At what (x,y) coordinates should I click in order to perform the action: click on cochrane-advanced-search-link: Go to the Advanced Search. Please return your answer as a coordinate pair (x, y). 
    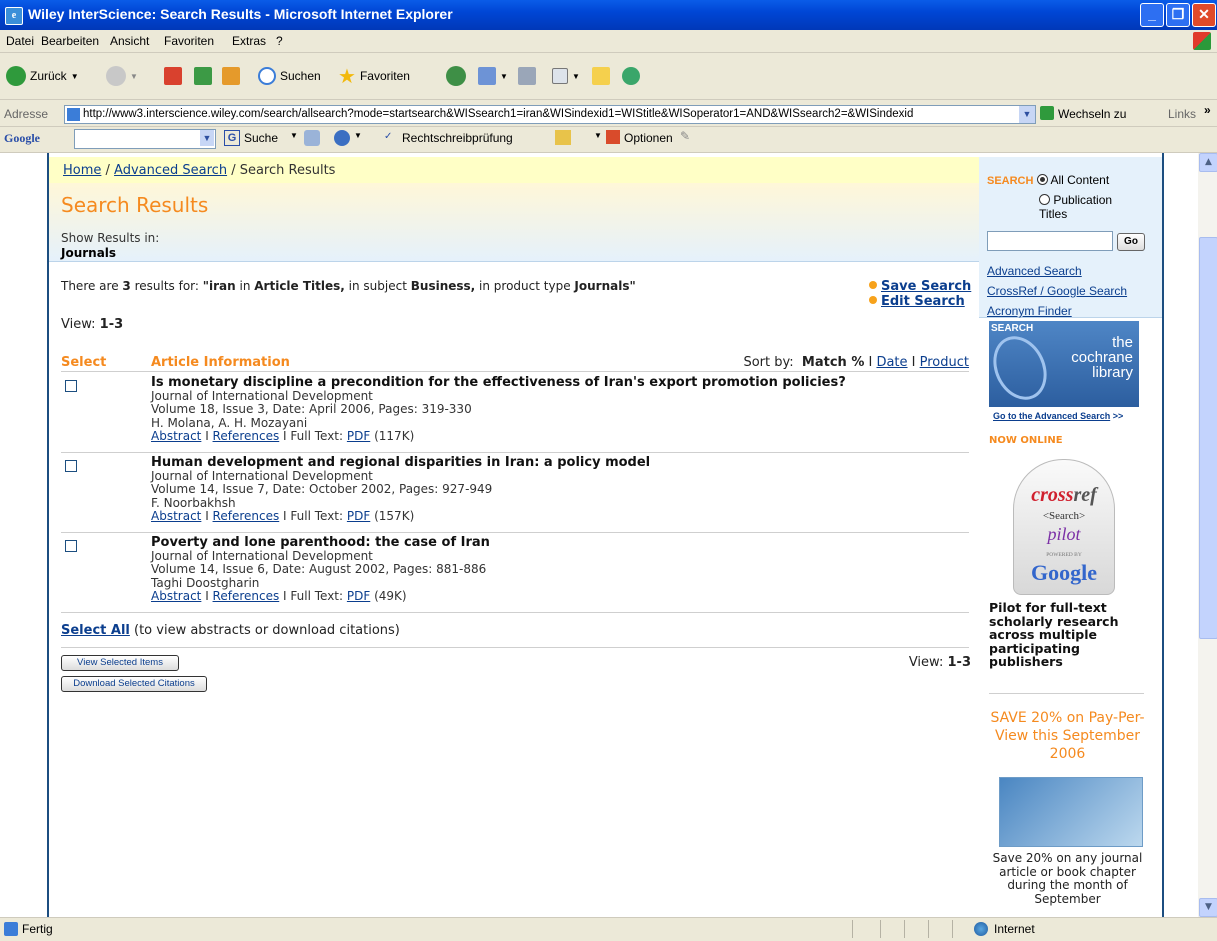
    Looking at the image, I should click on (1051, 416).